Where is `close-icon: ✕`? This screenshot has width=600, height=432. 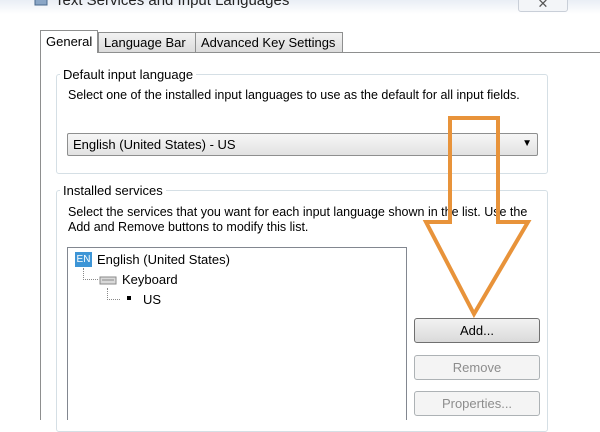 close-icon: ✕ is located at coordinates (543, 5).